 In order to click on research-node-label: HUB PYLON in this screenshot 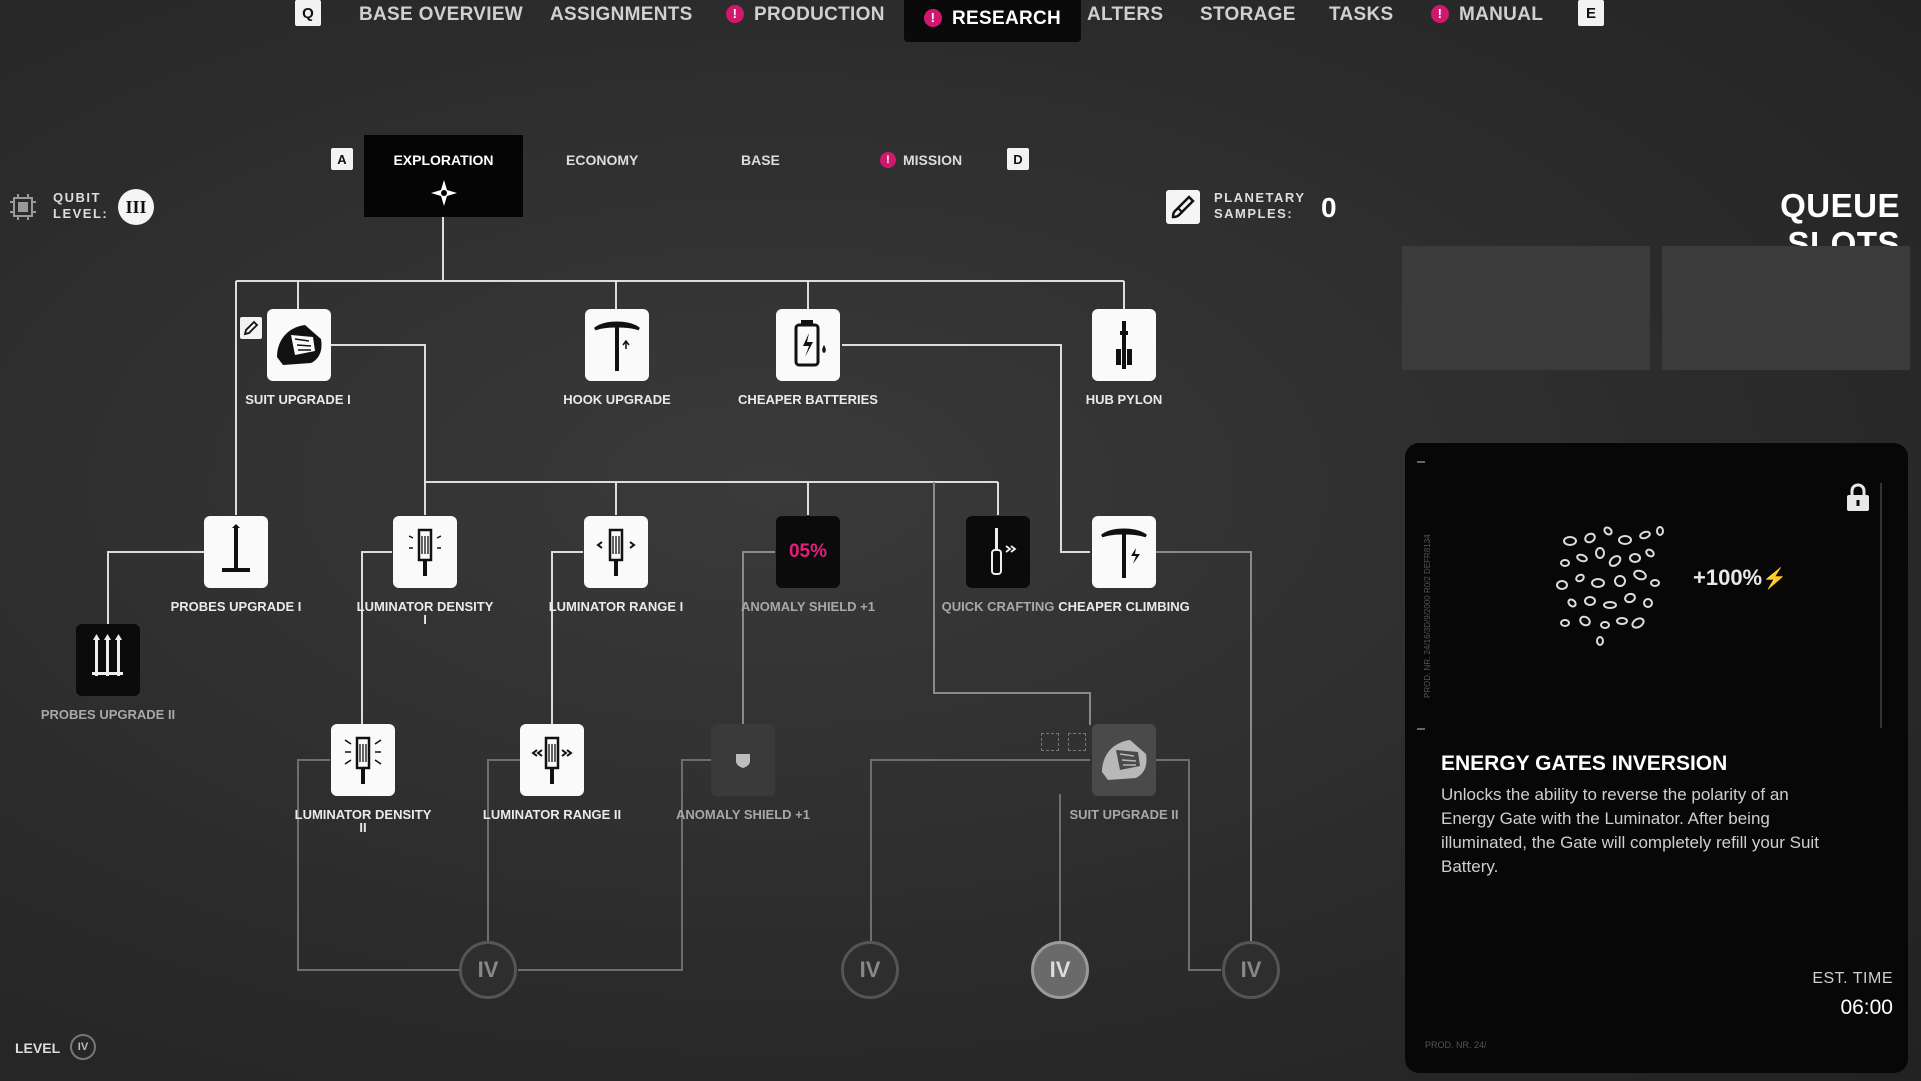, I will do `click(1124, 399)`.